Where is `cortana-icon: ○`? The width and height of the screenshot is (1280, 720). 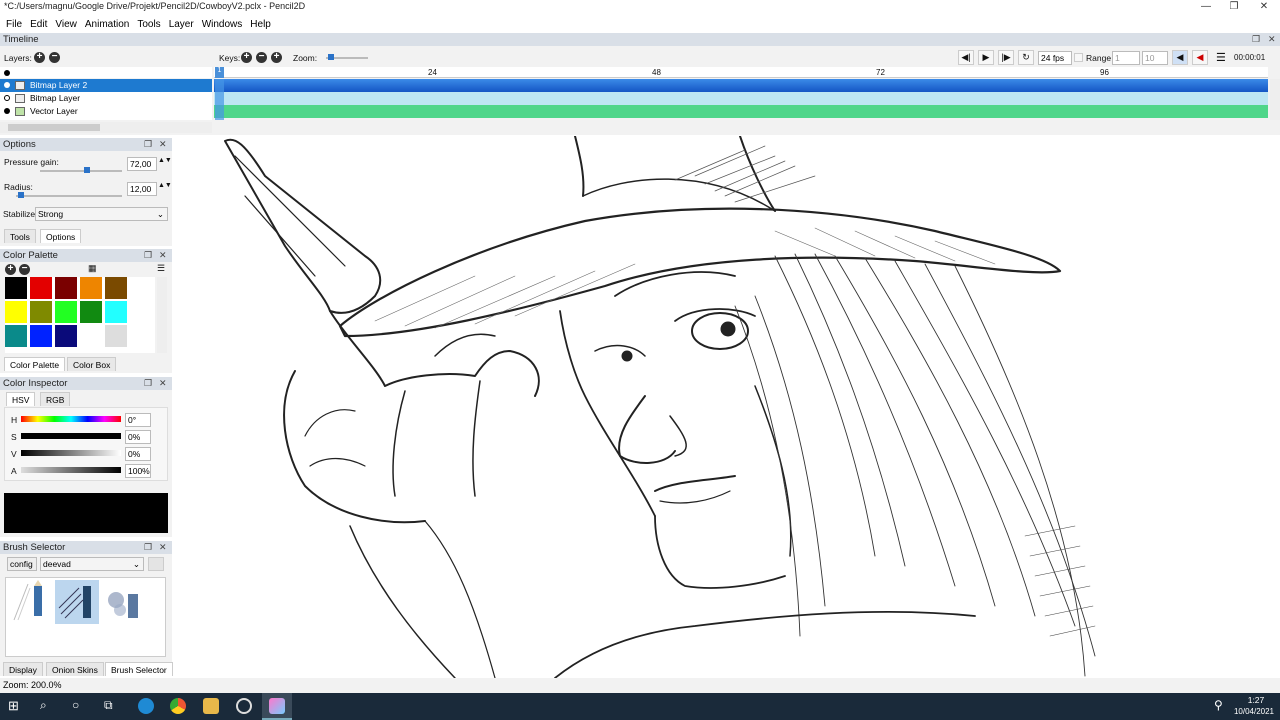
cortana-icon: ○ is located at coordinates (80, 706).